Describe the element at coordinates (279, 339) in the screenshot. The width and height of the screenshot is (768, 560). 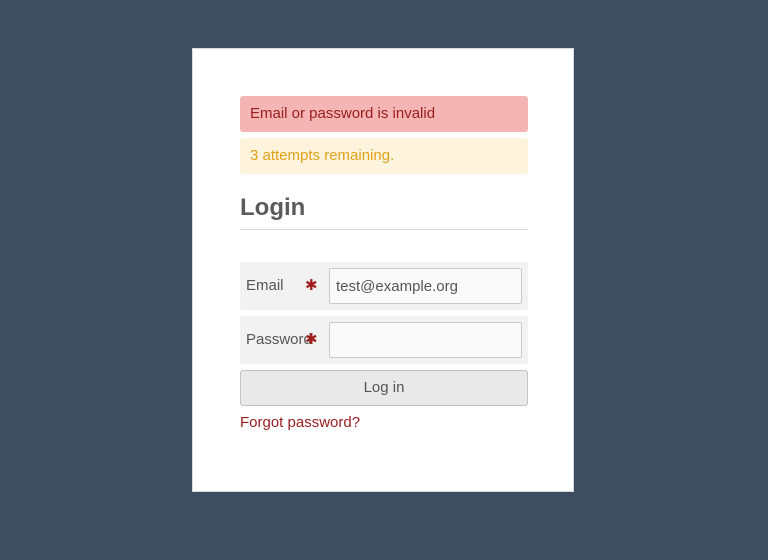
I see `password-label: Password` at that location.